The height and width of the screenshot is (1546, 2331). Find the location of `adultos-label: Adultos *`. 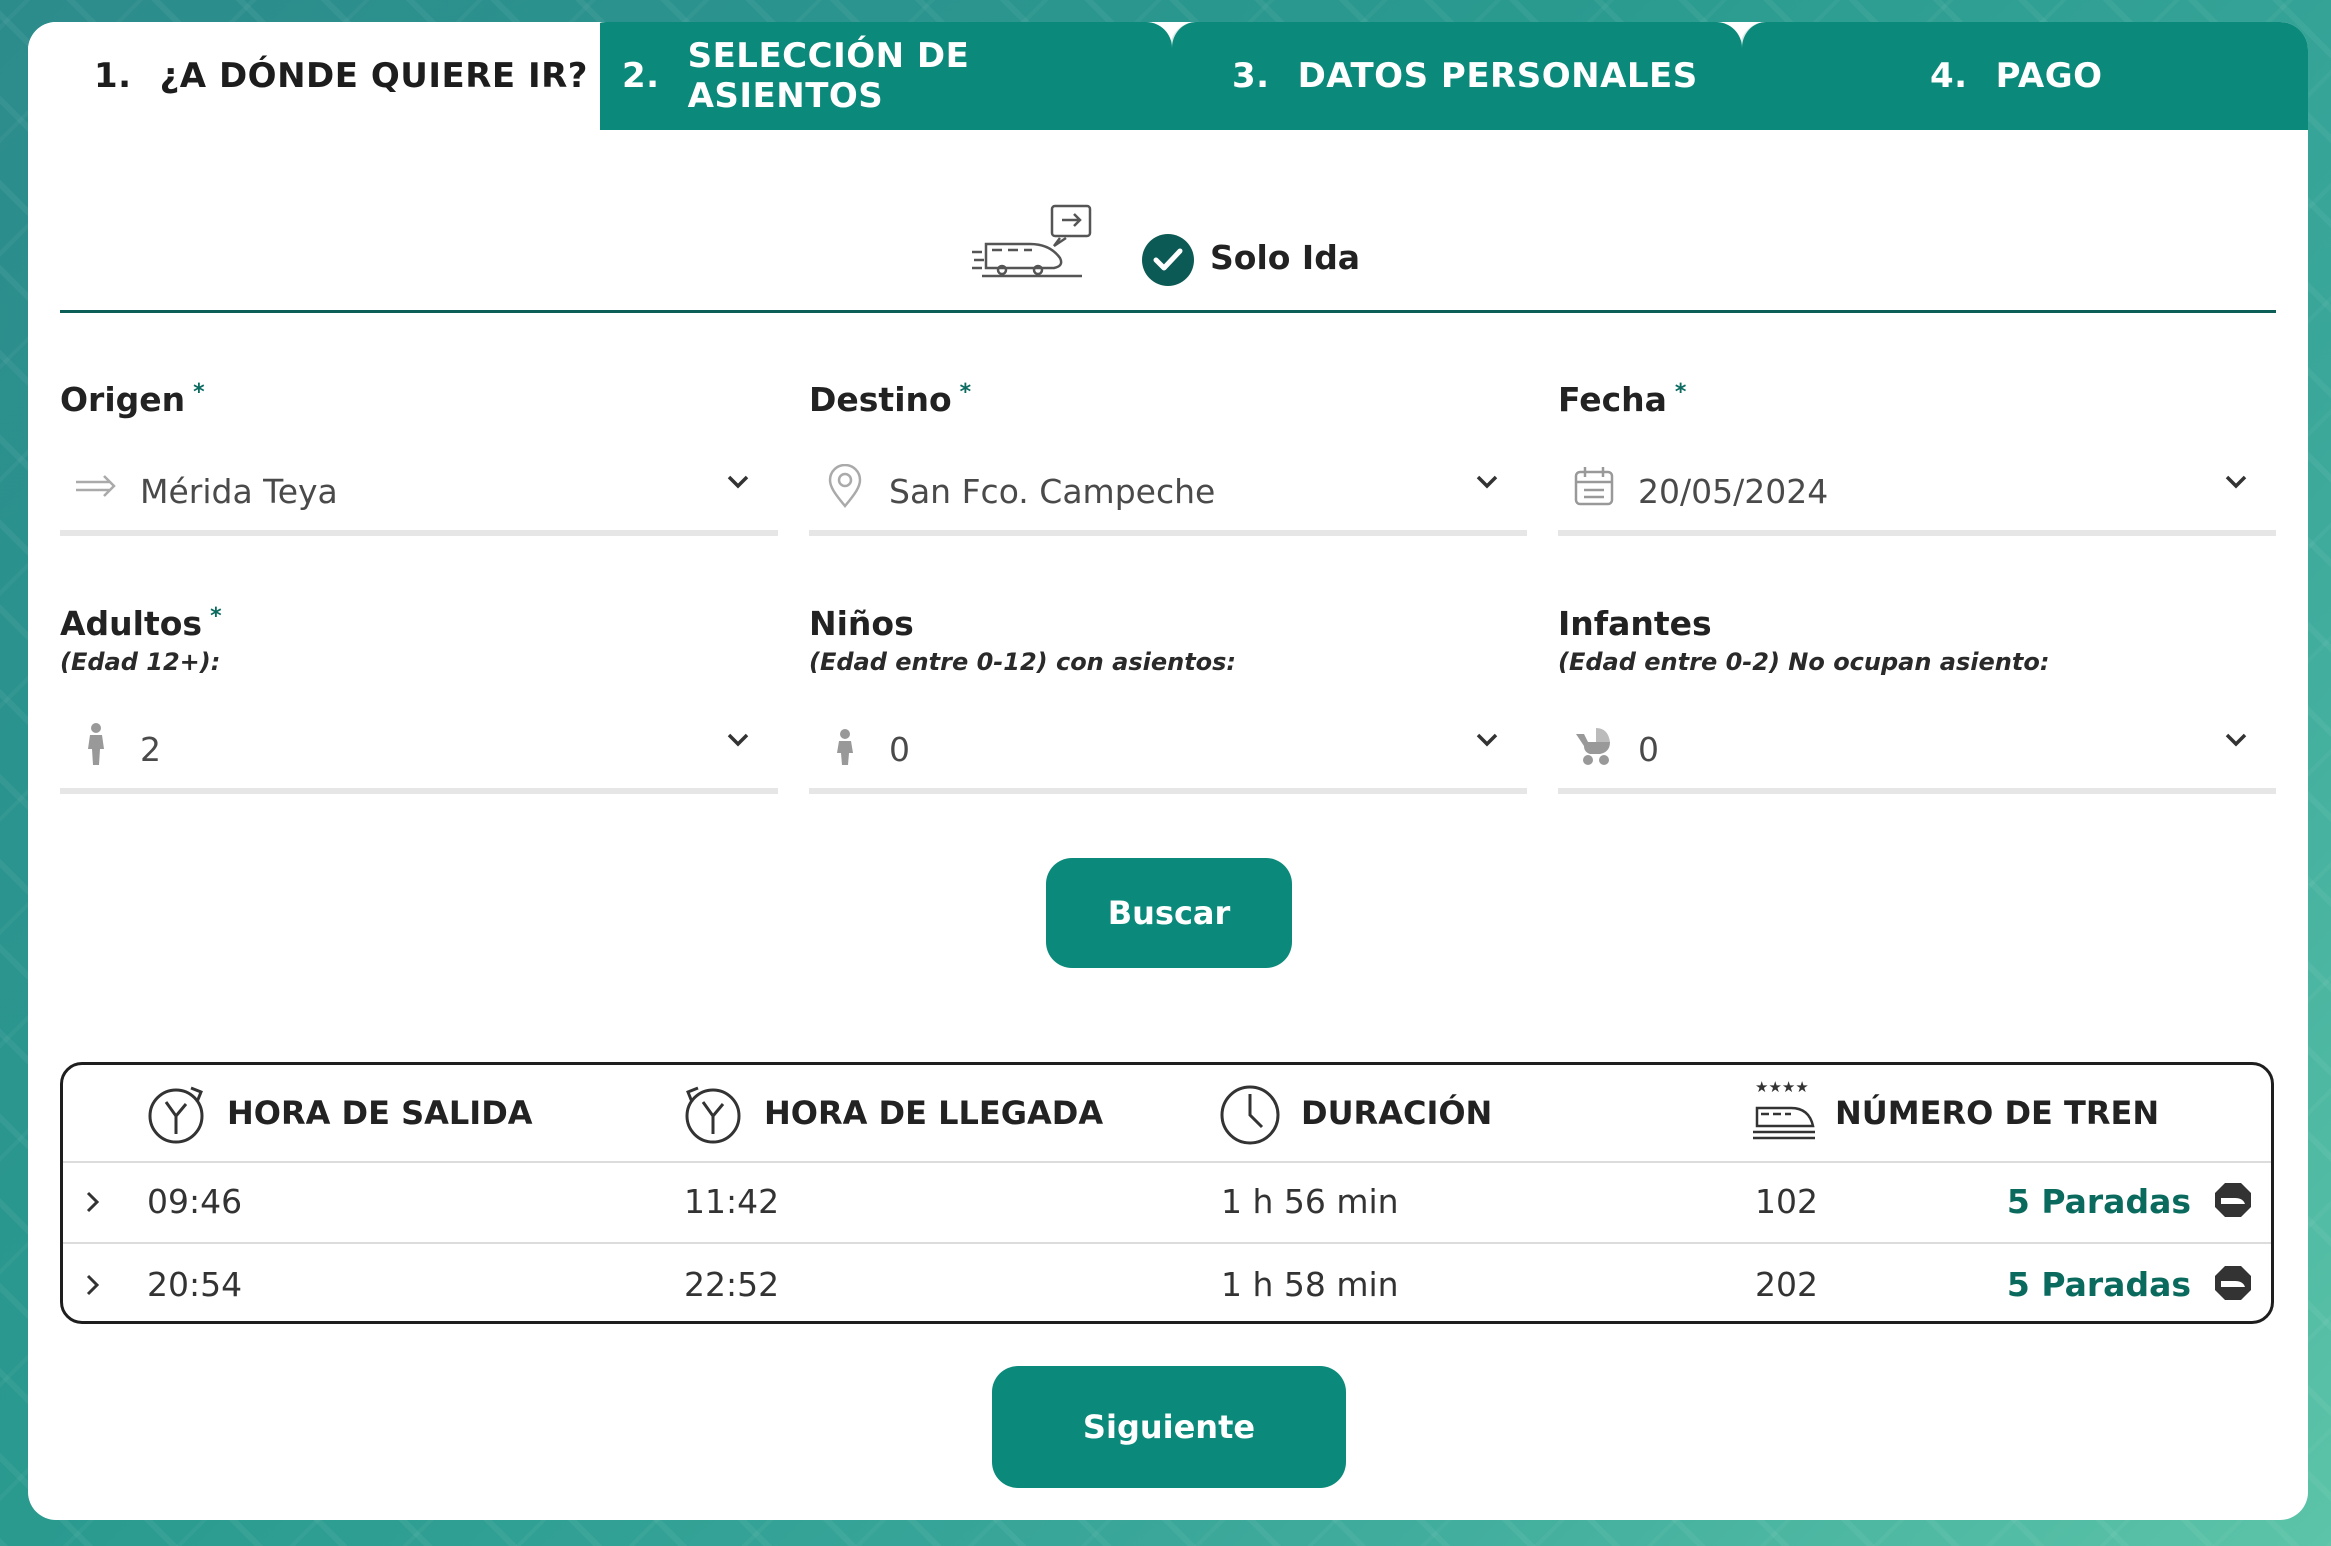

adultos-label: Adultos * is located at coordinates (141, 623).